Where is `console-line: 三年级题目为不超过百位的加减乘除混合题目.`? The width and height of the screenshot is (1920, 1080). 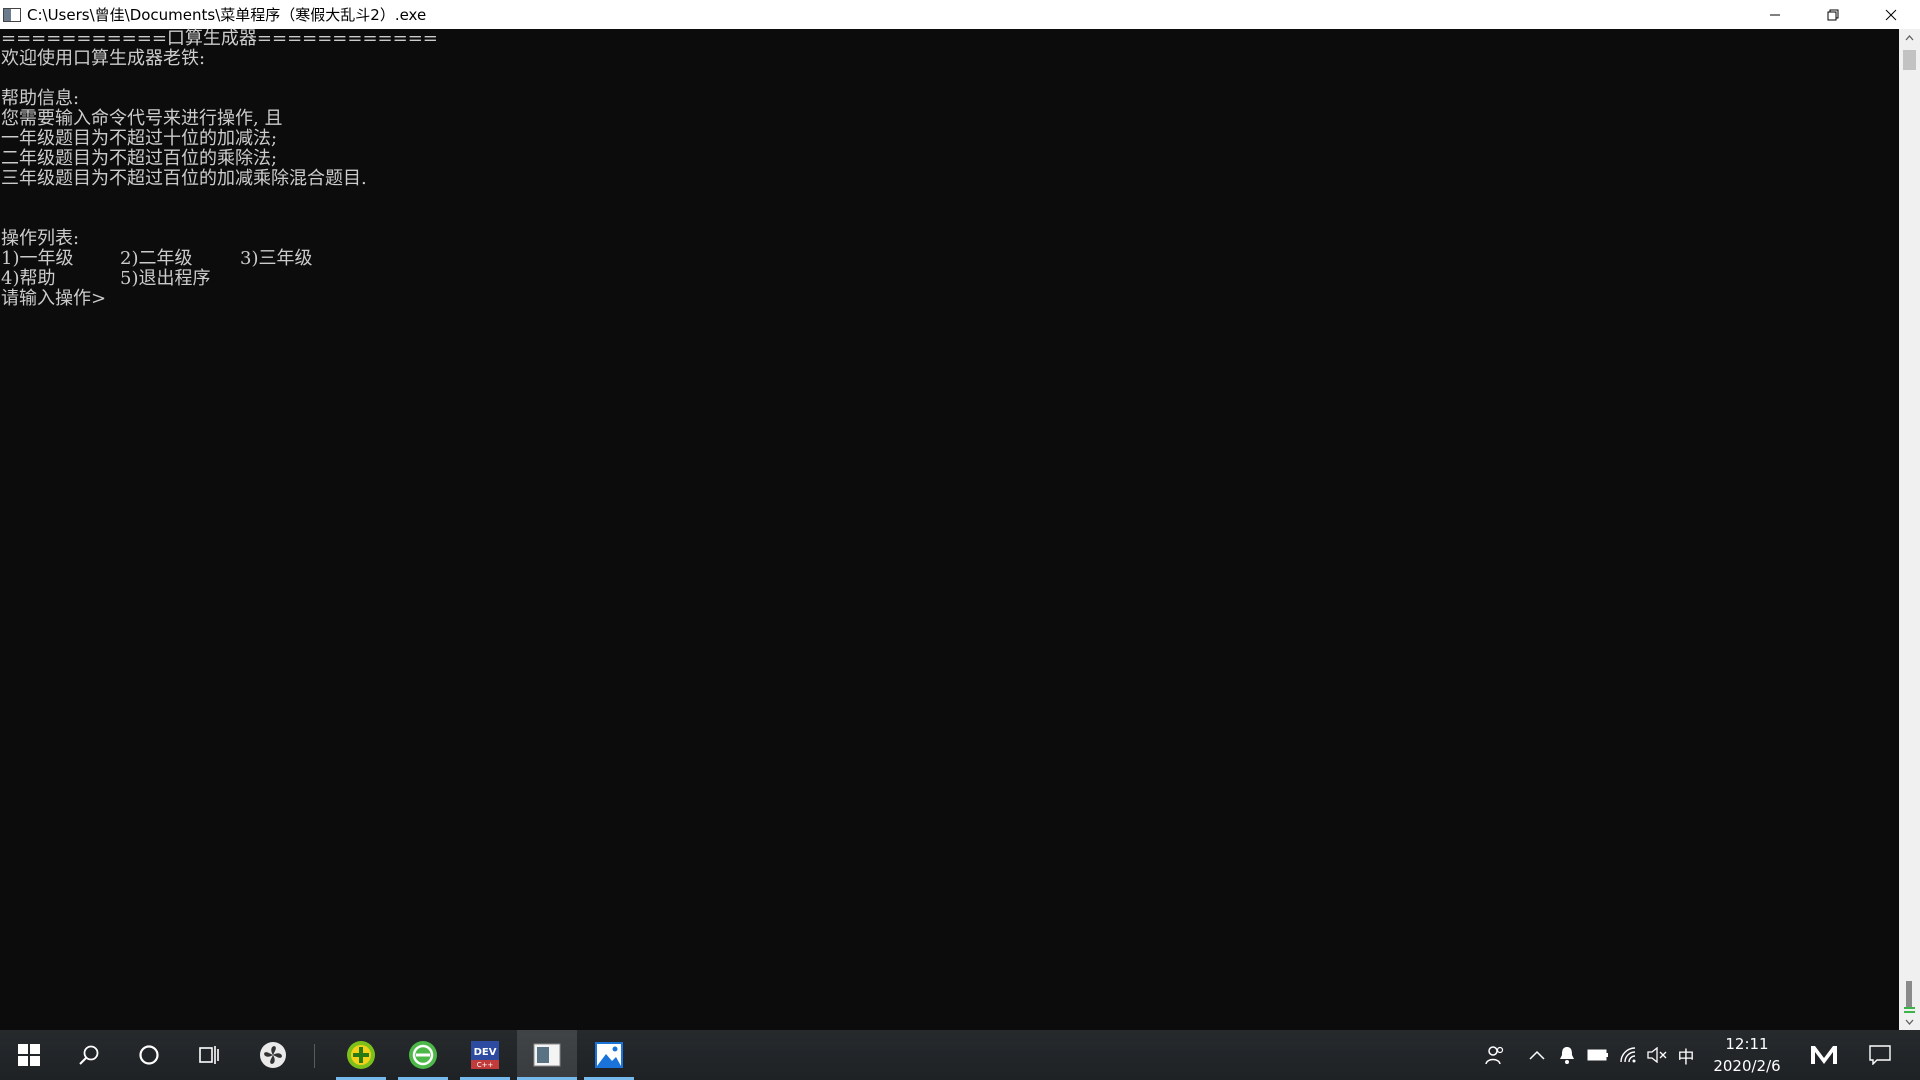
console-line: 三年级题目为不超过百位的加减乘除混合题目. is located at coordinates (184, 178).